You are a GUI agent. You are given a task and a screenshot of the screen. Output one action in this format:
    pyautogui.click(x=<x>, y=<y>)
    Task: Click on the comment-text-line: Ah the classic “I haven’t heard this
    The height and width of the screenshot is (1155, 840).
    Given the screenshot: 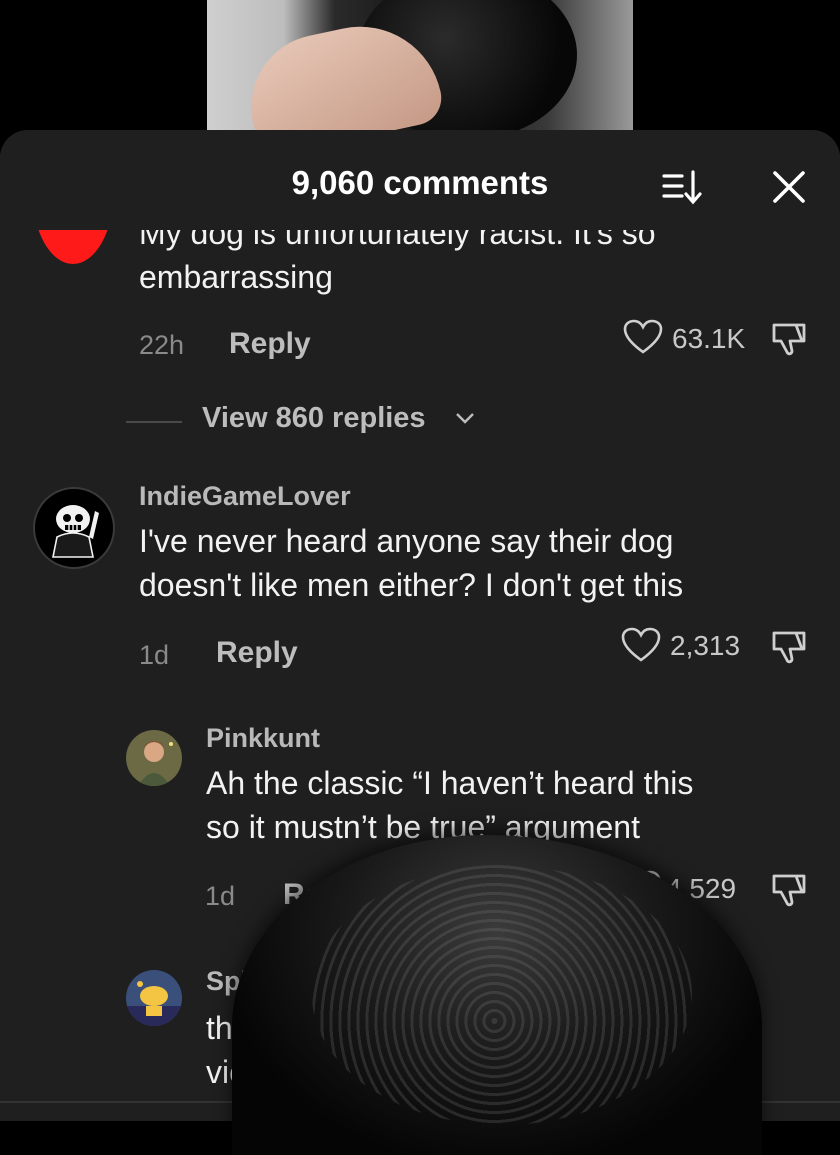 What is the action you would take?
    pyautogui.click(x=450, y=783)
    